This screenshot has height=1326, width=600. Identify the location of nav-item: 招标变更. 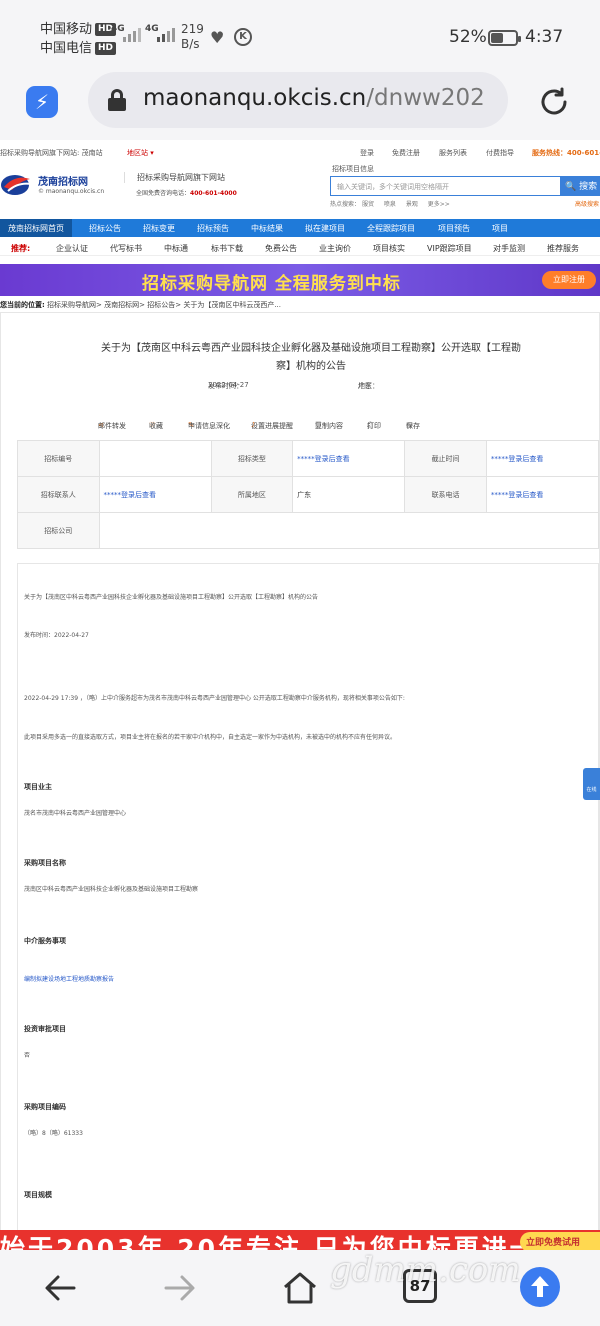
(159, 228).